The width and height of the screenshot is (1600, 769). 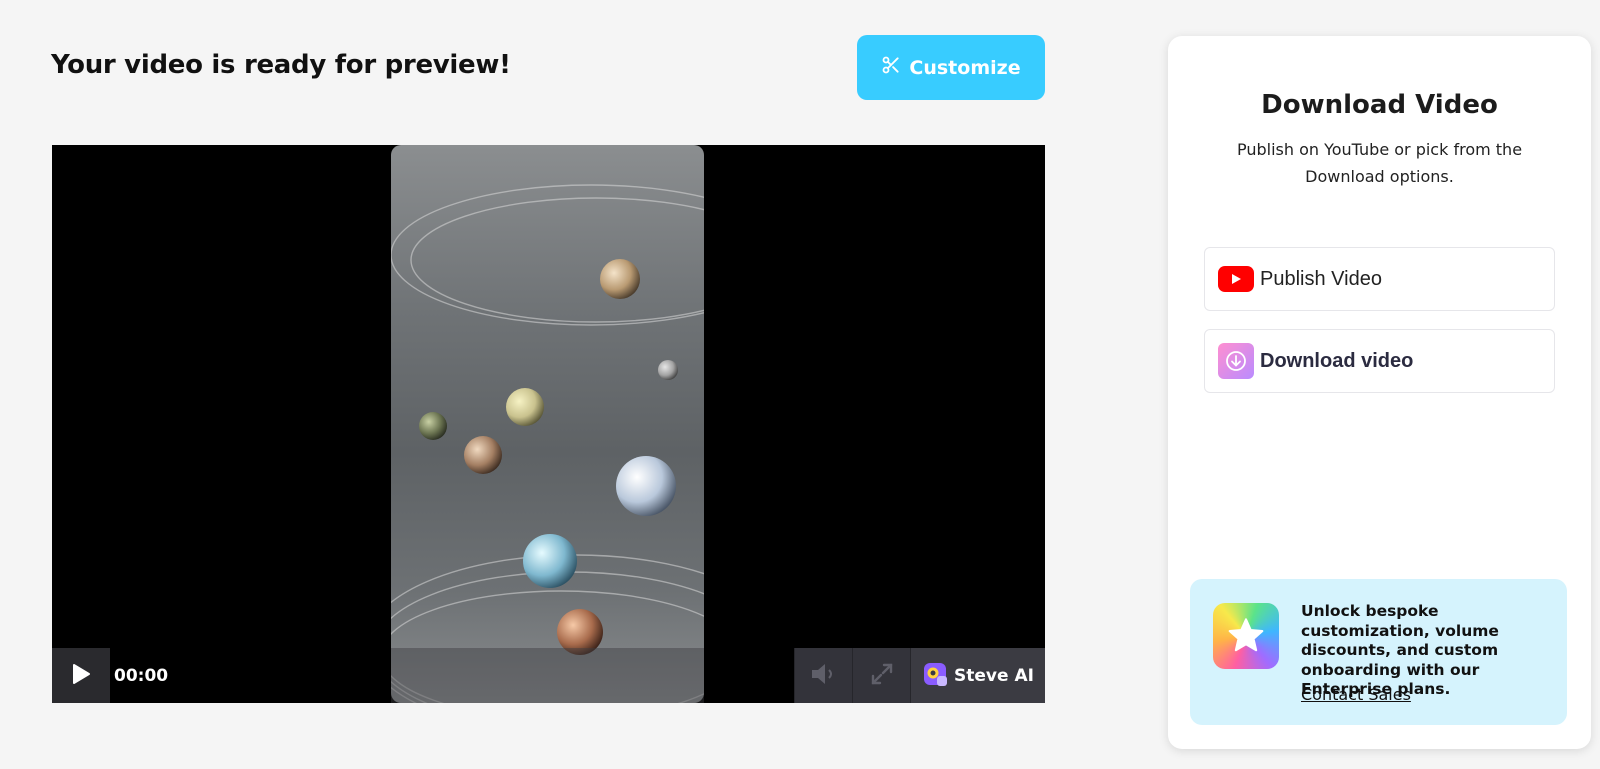 I want to click on customize-button: Customize, so click(x=951, y=67).